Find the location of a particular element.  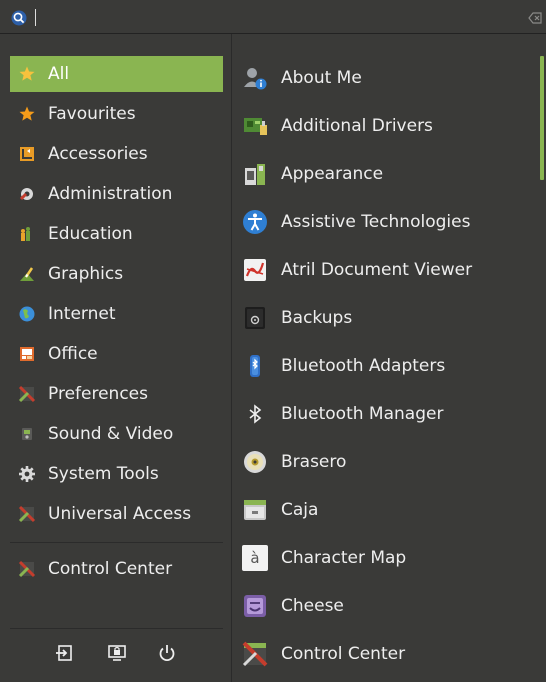

universal-access-icon is located at coordinates (27, 514).